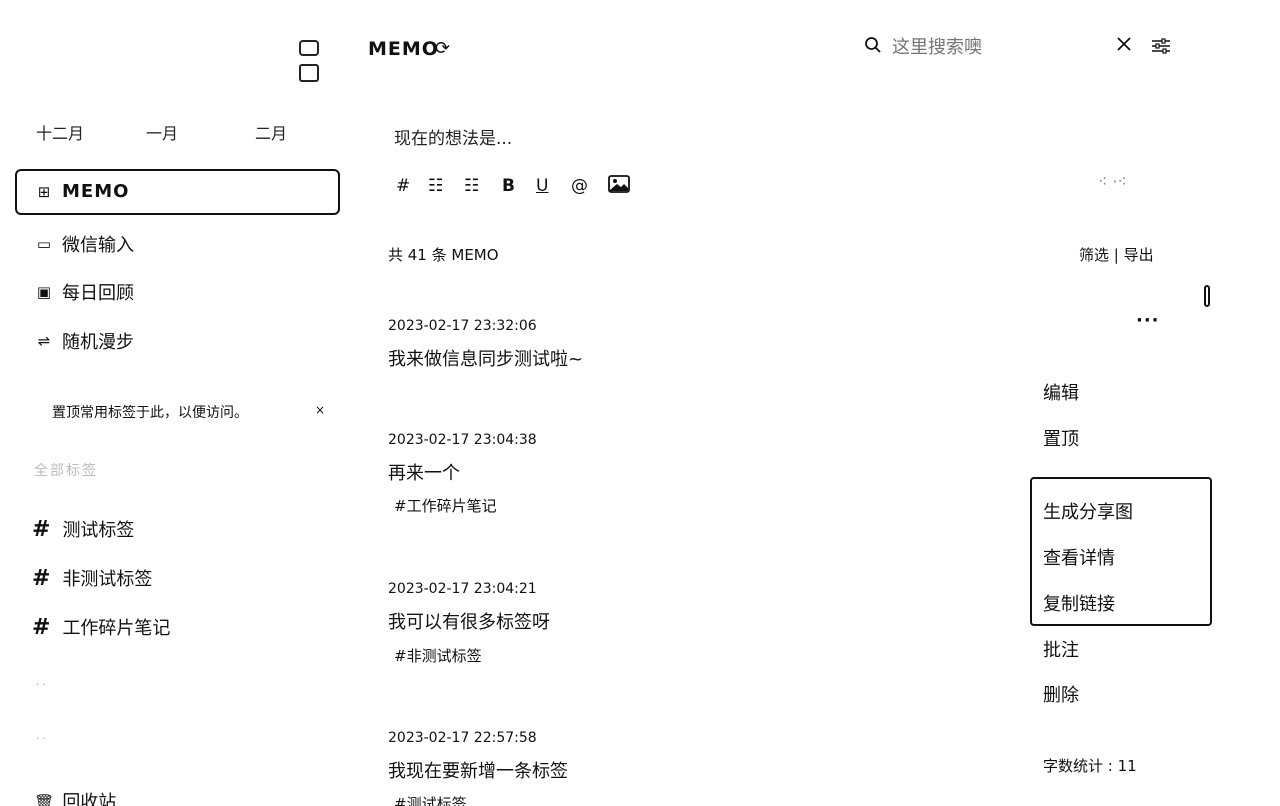  Describe the element at coordinates (542, 186) in the screenshot. I see `underline-button: U` at that location.